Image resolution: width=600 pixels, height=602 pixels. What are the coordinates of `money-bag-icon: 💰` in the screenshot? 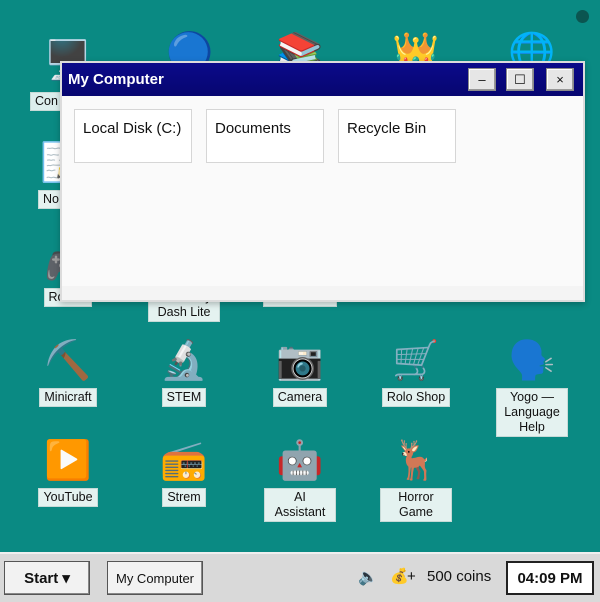 It's located at (399, 576).